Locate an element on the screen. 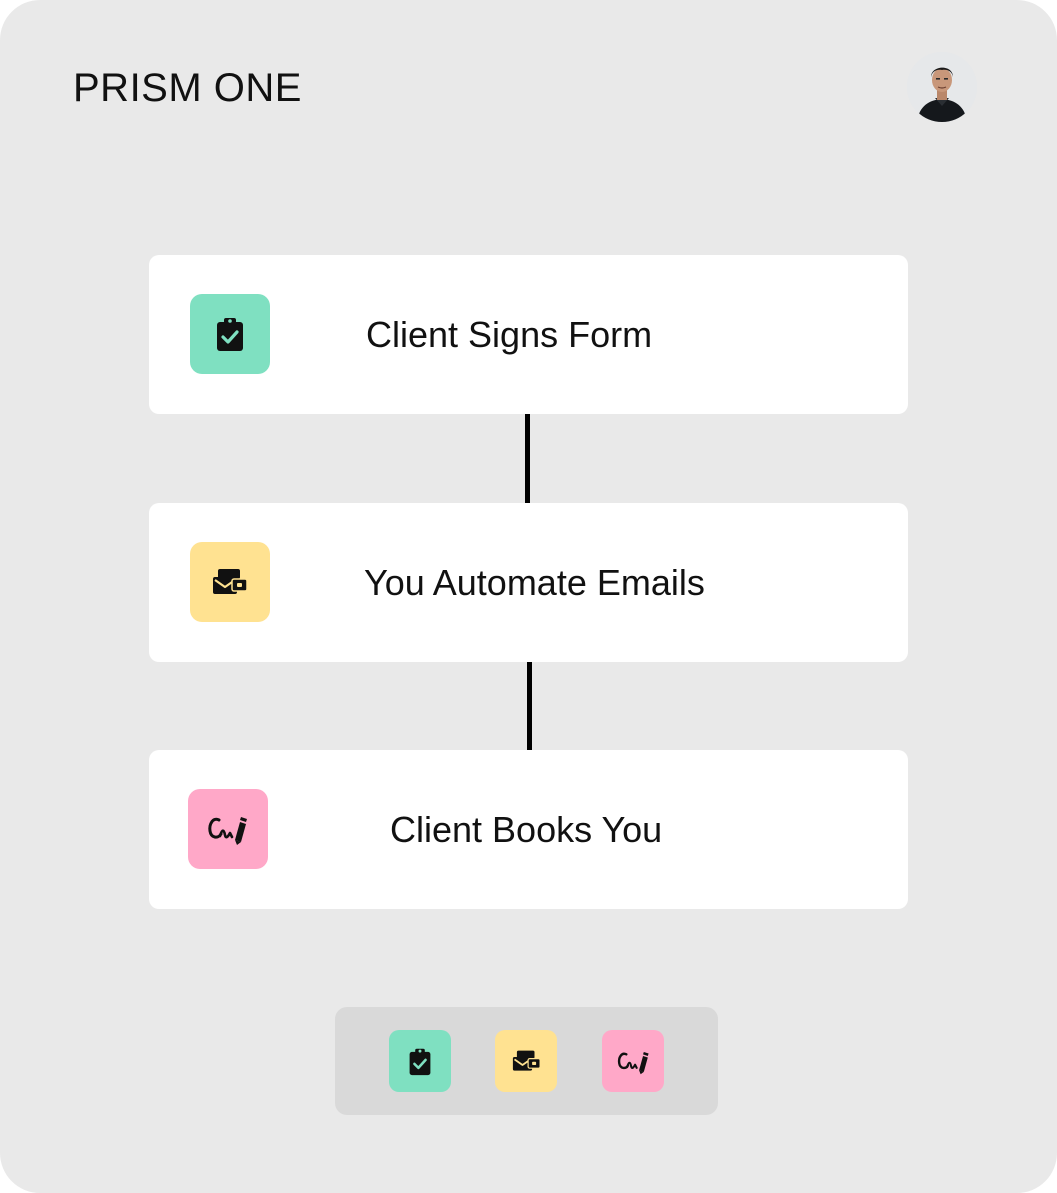 The height and width of the screenshot is (1193, 1057). user-avatar-icon is located at coordinates (942, 87).